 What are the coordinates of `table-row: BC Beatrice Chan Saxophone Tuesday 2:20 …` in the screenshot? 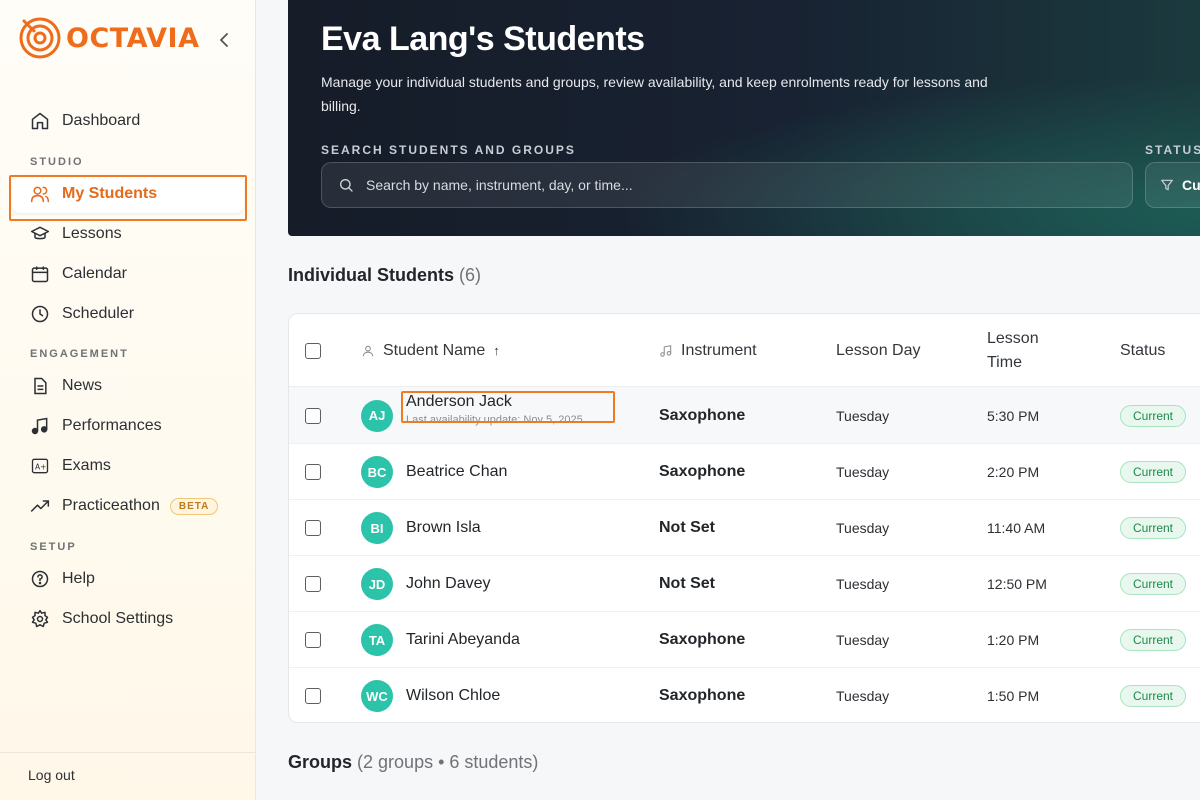 It's located at (744, 472).